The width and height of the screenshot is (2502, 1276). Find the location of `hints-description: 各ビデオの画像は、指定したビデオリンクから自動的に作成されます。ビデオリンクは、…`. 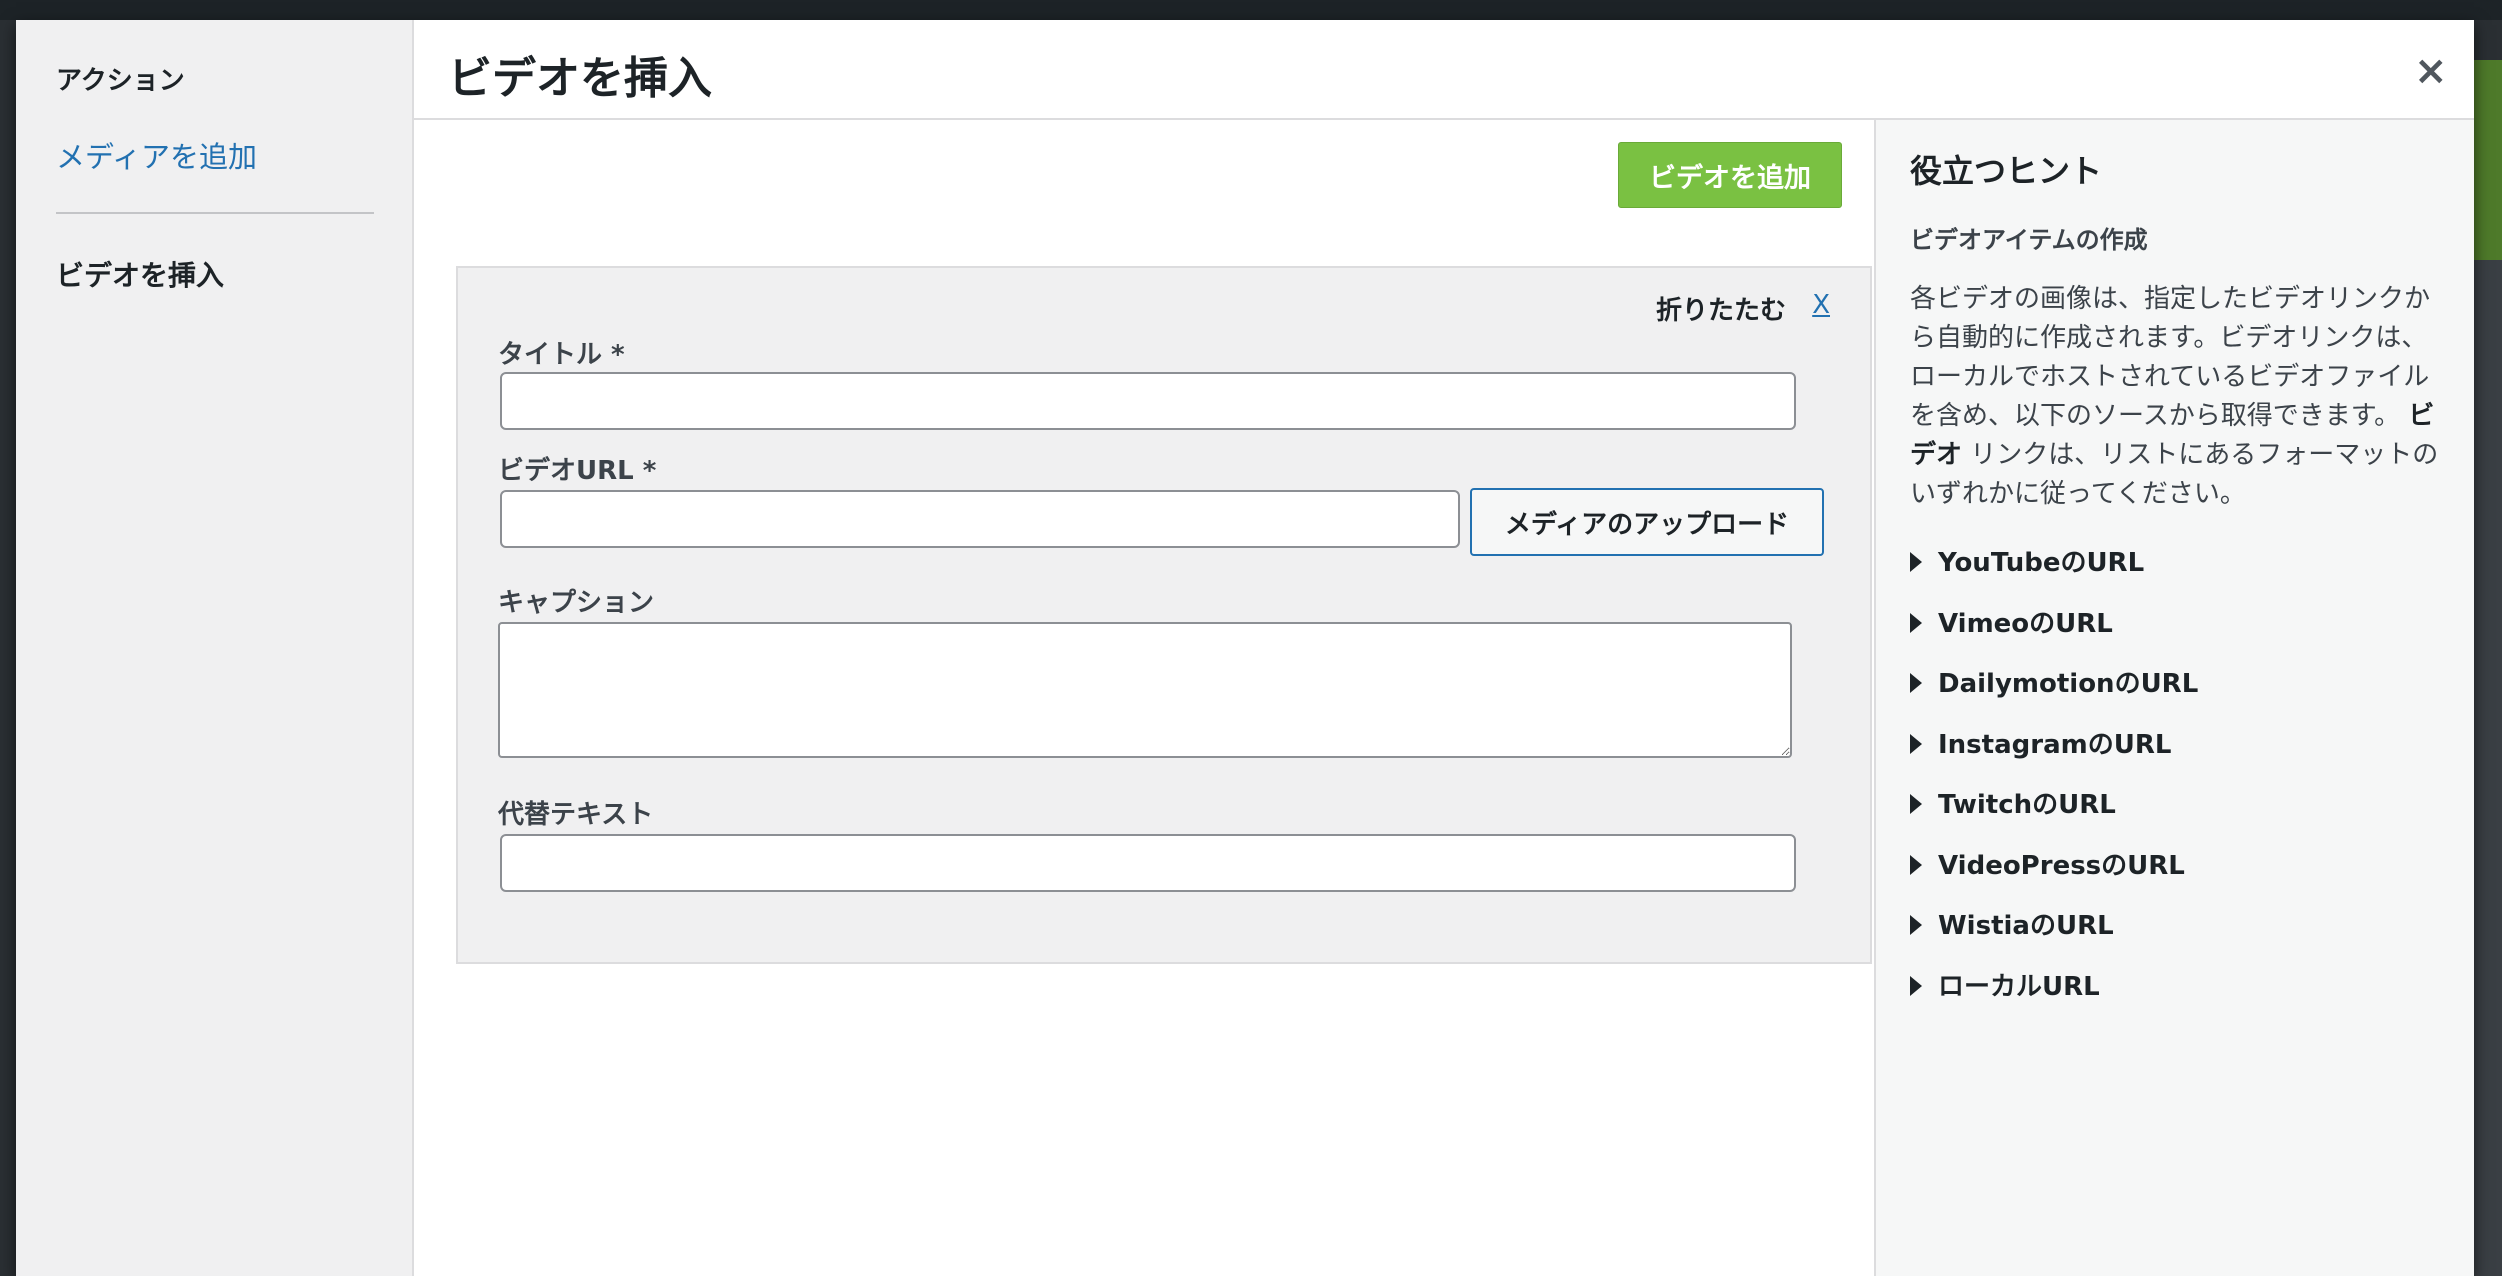

hints-description: 各ビデオの画像は、指定したビデオリンクから自動的に作成されます。ビデオリンクは、… is located at coordinates (2175, 397).